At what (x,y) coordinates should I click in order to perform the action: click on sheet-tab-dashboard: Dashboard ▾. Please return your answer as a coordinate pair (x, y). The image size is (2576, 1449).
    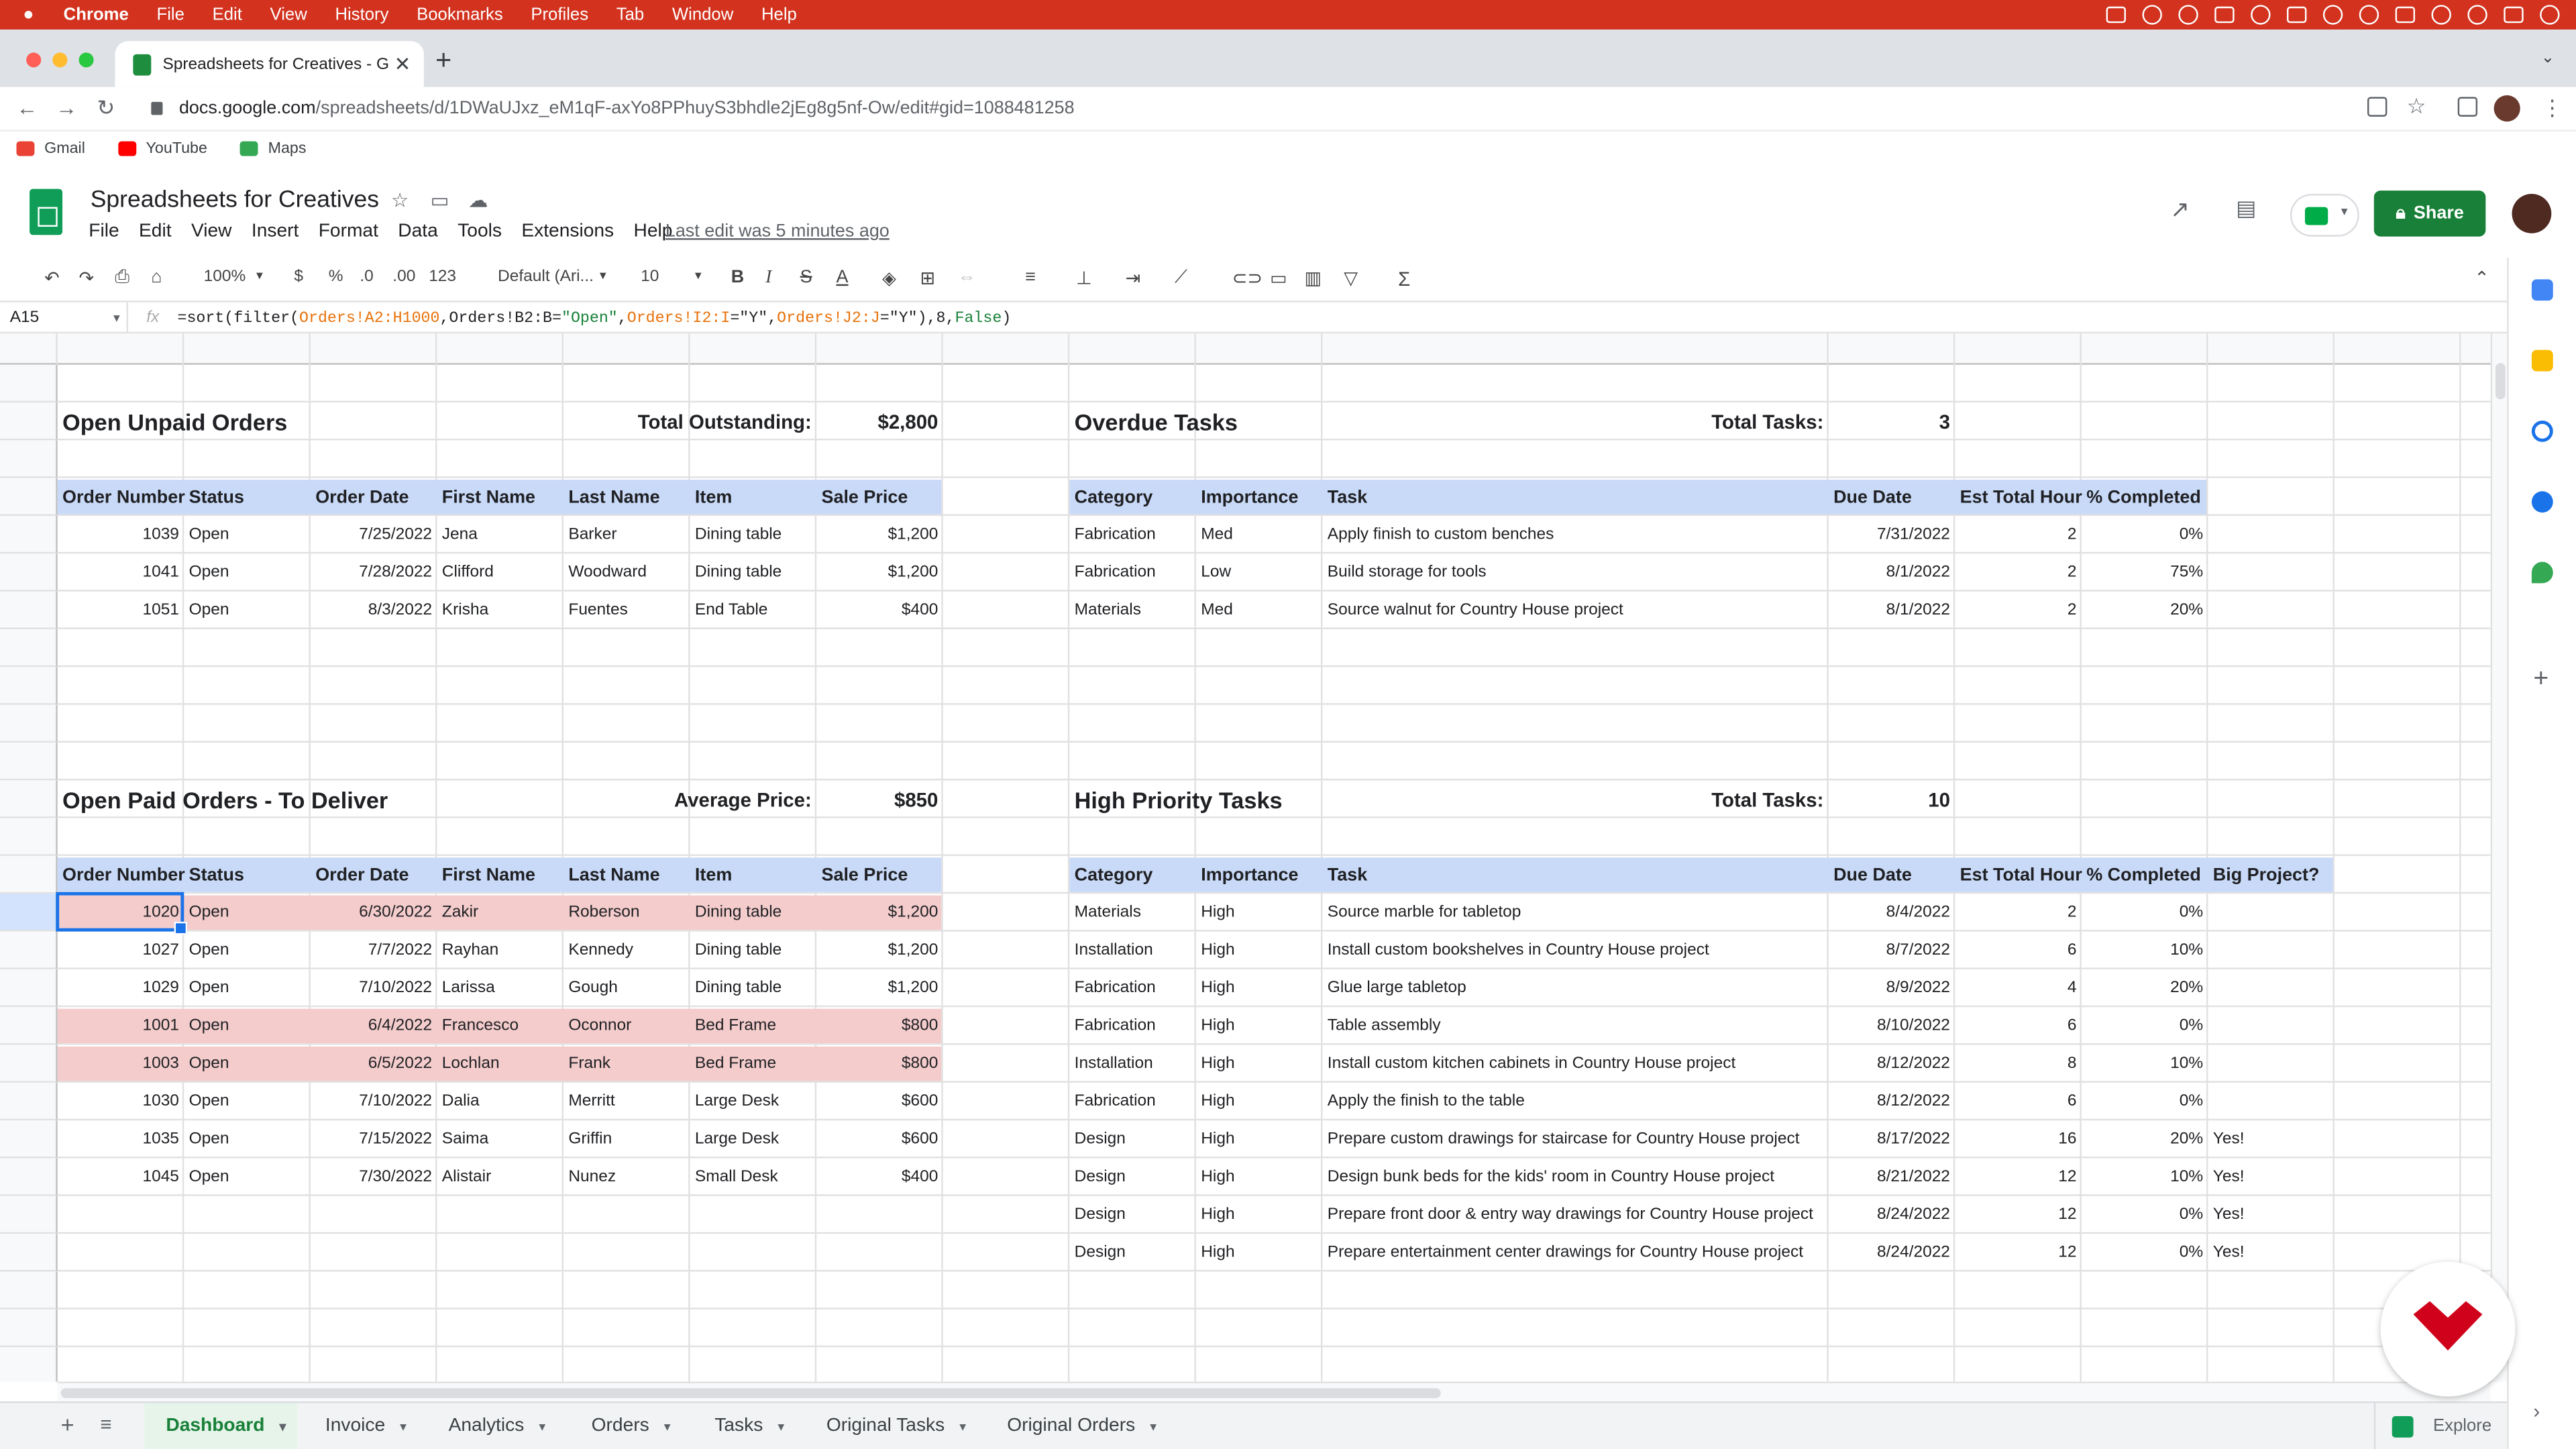
    Looking at the image, I should click on (221, 1426).